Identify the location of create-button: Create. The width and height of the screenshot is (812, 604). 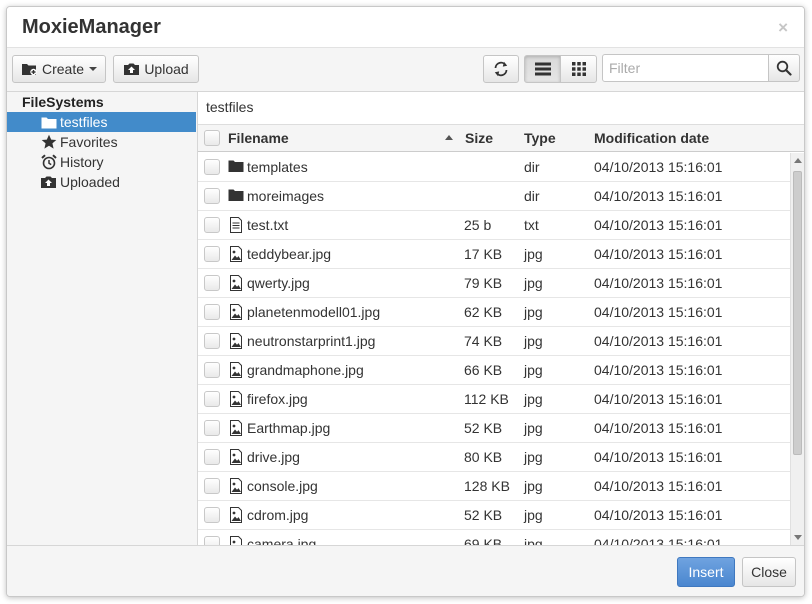
(59, 69).